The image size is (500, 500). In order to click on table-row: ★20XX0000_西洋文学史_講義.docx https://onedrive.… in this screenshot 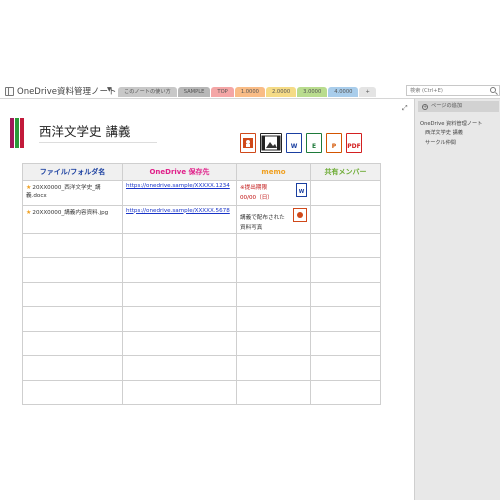, I will do `click(201, 193)`.